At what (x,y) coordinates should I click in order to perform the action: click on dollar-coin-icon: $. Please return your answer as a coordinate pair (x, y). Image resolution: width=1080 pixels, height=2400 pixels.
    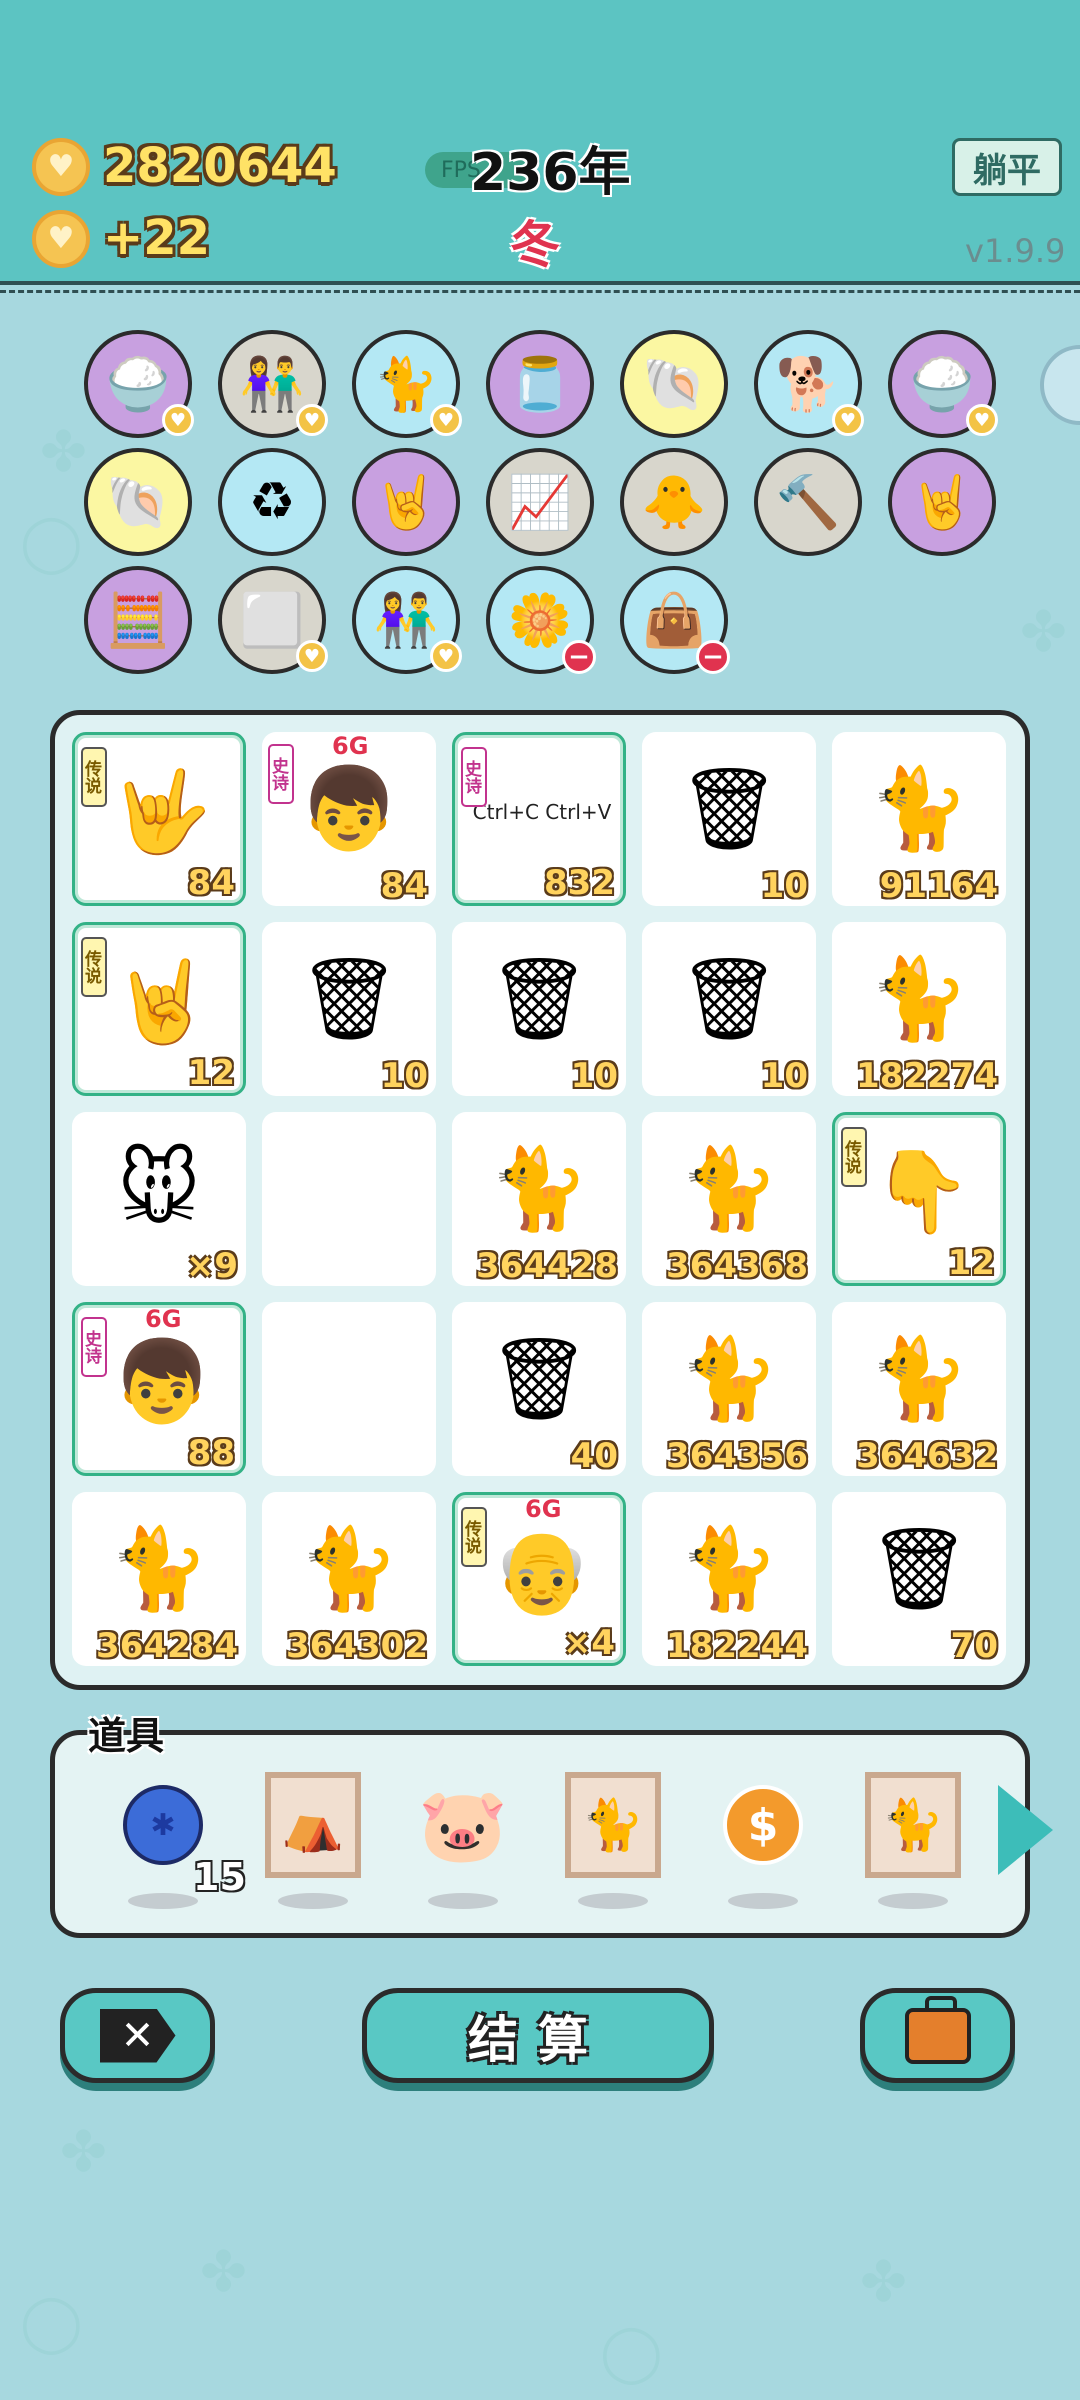
    Looking at the image, I should click on (763, 1825).